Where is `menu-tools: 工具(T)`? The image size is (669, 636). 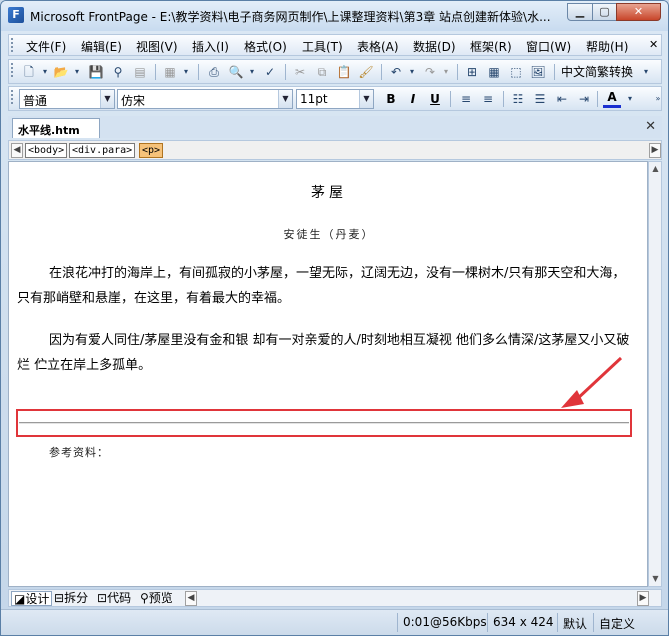
menu-tools: 工具(T) is located at coordinates (322, 46).